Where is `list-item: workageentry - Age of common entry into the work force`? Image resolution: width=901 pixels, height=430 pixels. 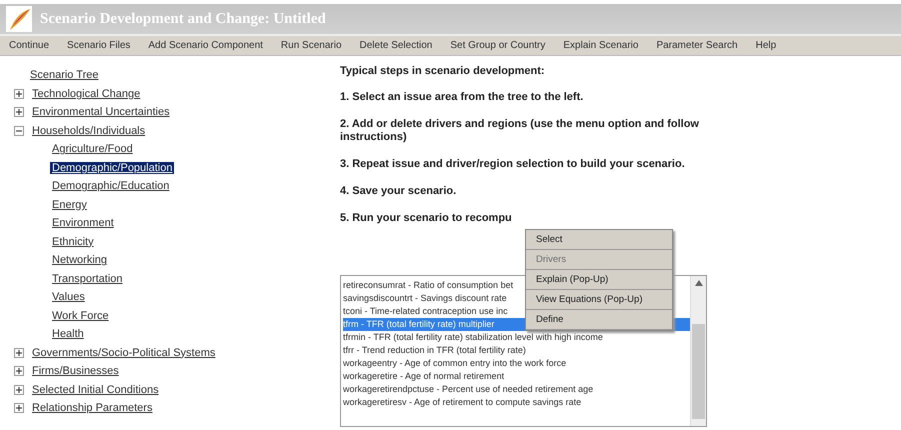
list-item: workageentry - Age of common entry into the work force is located at coordinates (454, 363).